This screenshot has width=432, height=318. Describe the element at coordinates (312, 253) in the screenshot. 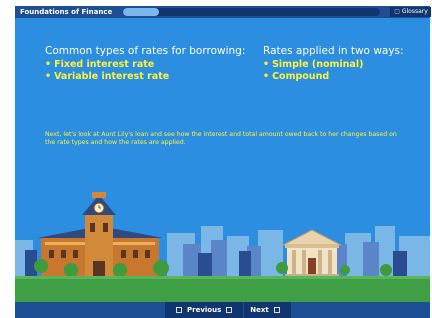

I see `bank-building` at that location.